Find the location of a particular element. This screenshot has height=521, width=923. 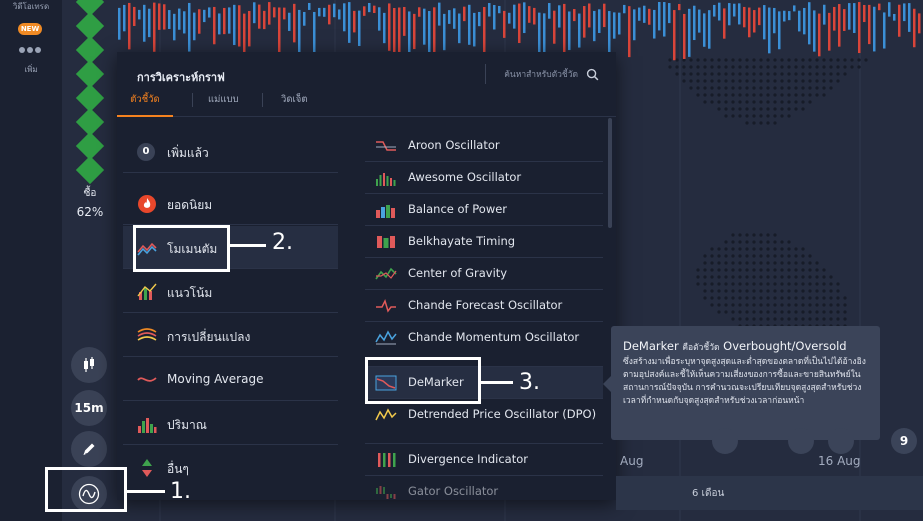

trader-sentiment-bar is located at coordinates (91, 100).